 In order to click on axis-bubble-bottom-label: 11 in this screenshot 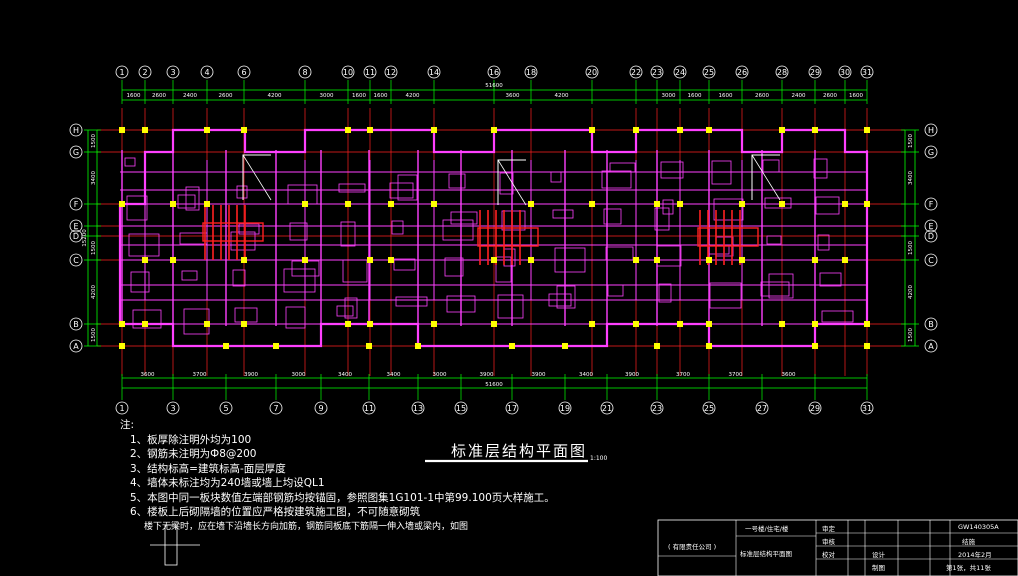, I will do `click(369, 408)`.